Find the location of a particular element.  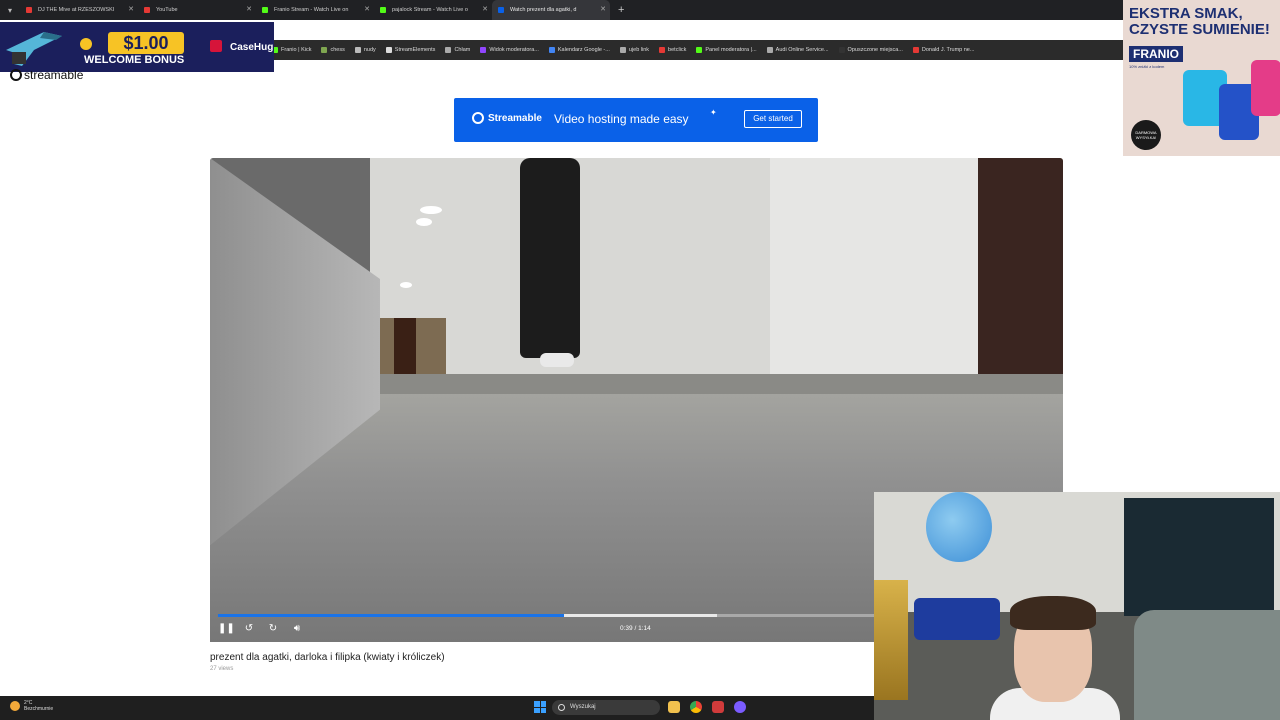

taskbar: 2°C Bezchmurnie Wyszukaj is located at coordinates (437, 708).